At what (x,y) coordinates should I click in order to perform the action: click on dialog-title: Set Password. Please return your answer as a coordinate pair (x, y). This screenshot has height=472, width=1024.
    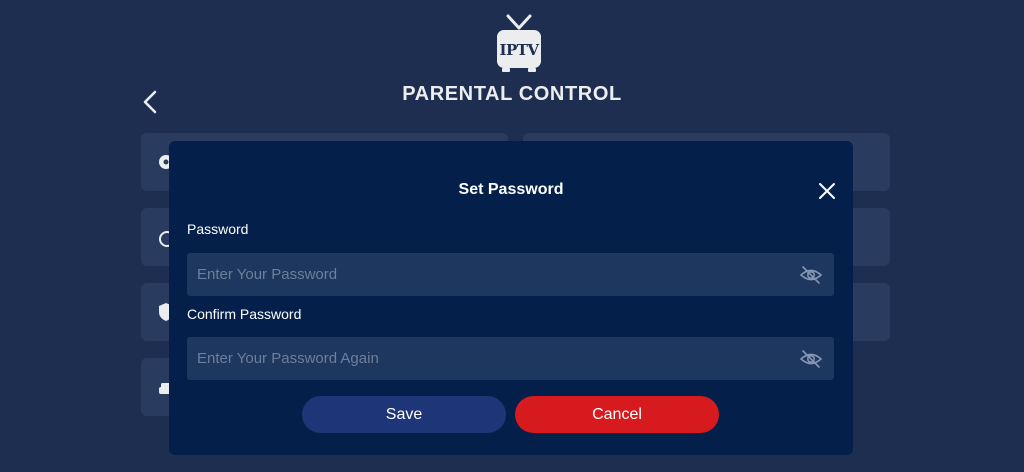
    Looking at the image, I should click on (511, 189).